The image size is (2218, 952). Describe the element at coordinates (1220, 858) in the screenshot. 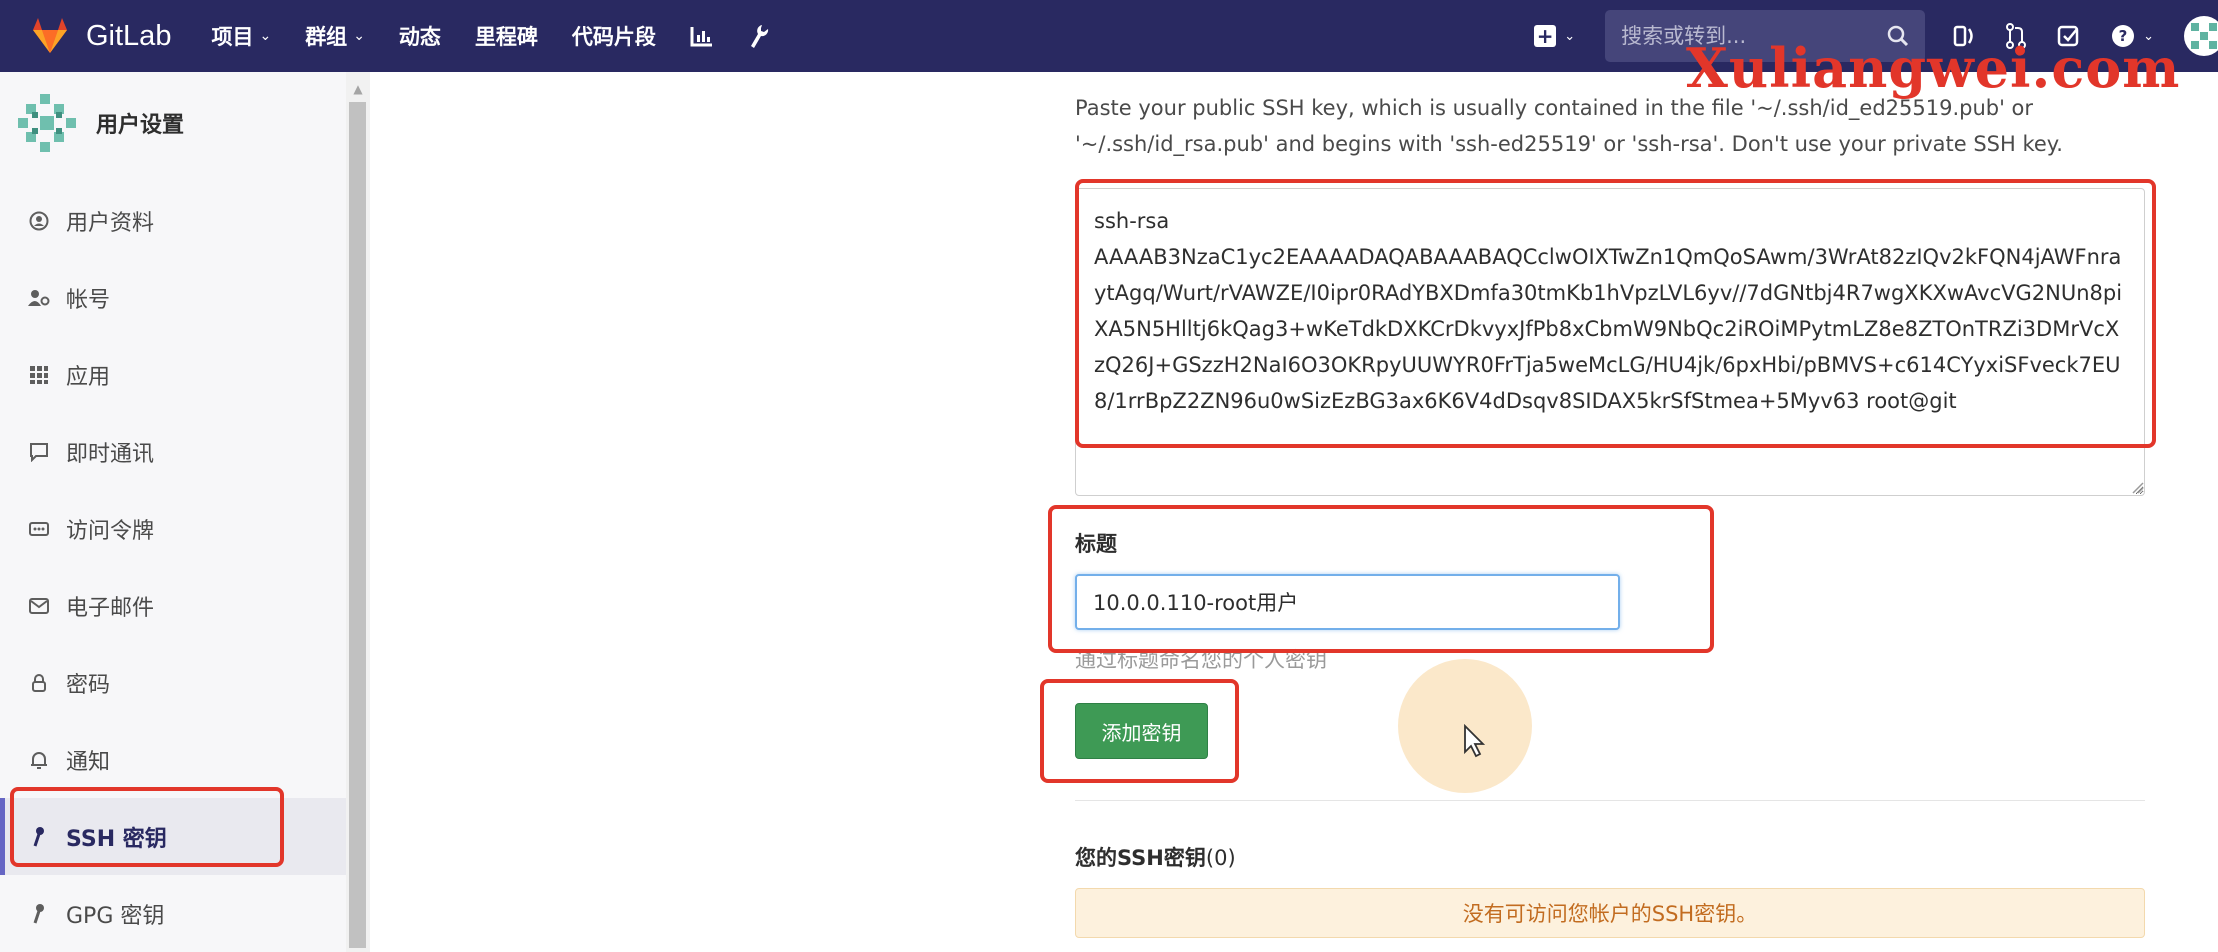

I see `keys-count: (0)` at that location.